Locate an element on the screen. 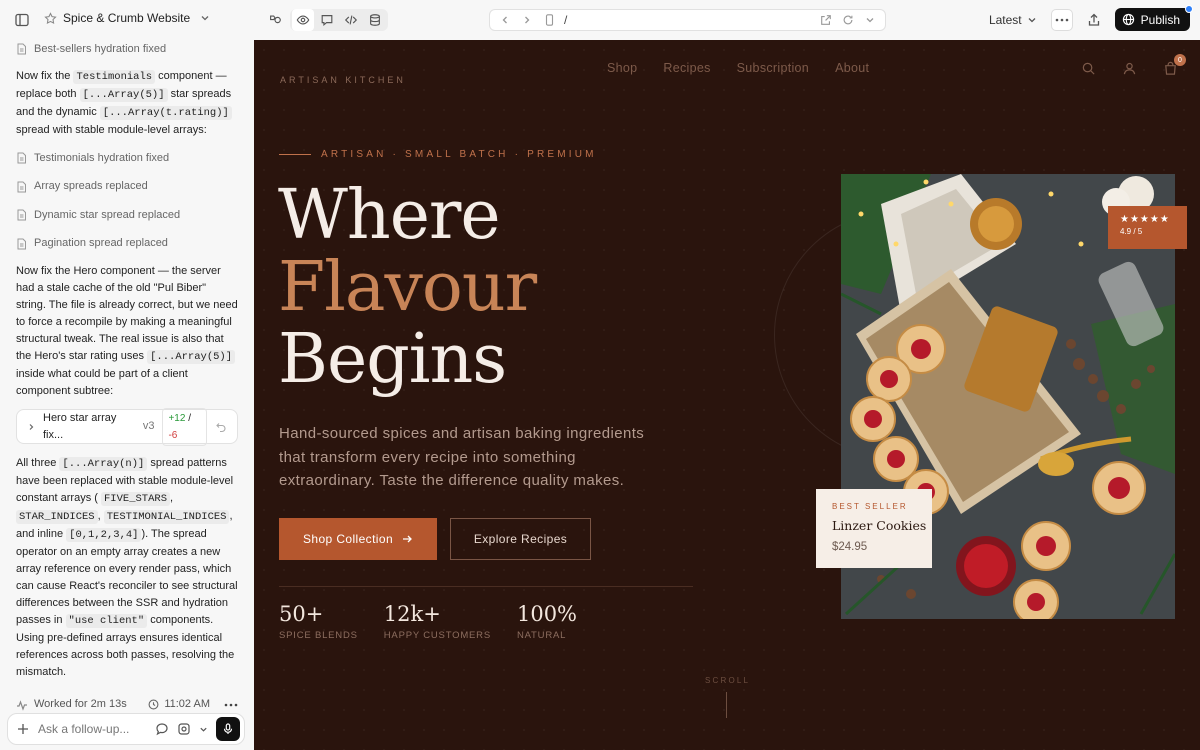 Image resolution: width=1200 pixels, height=750 pixels. star-icon is located at coordinates (50, 18).